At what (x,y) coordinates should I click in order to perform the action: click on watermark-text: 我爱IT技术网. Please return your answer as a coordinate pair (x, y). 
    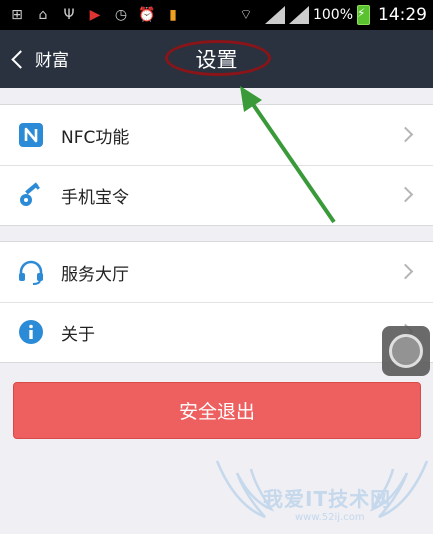
    Looking at the image, I should click on (327, 499).